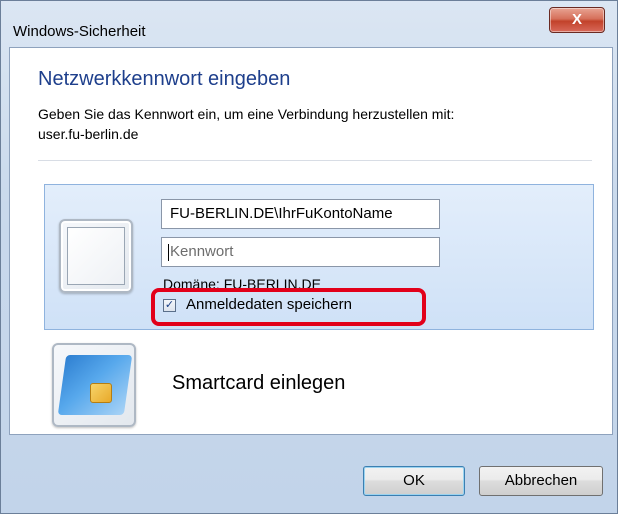 The image size is (618, 514). I want to click on close-button: X, so click(577, 20).